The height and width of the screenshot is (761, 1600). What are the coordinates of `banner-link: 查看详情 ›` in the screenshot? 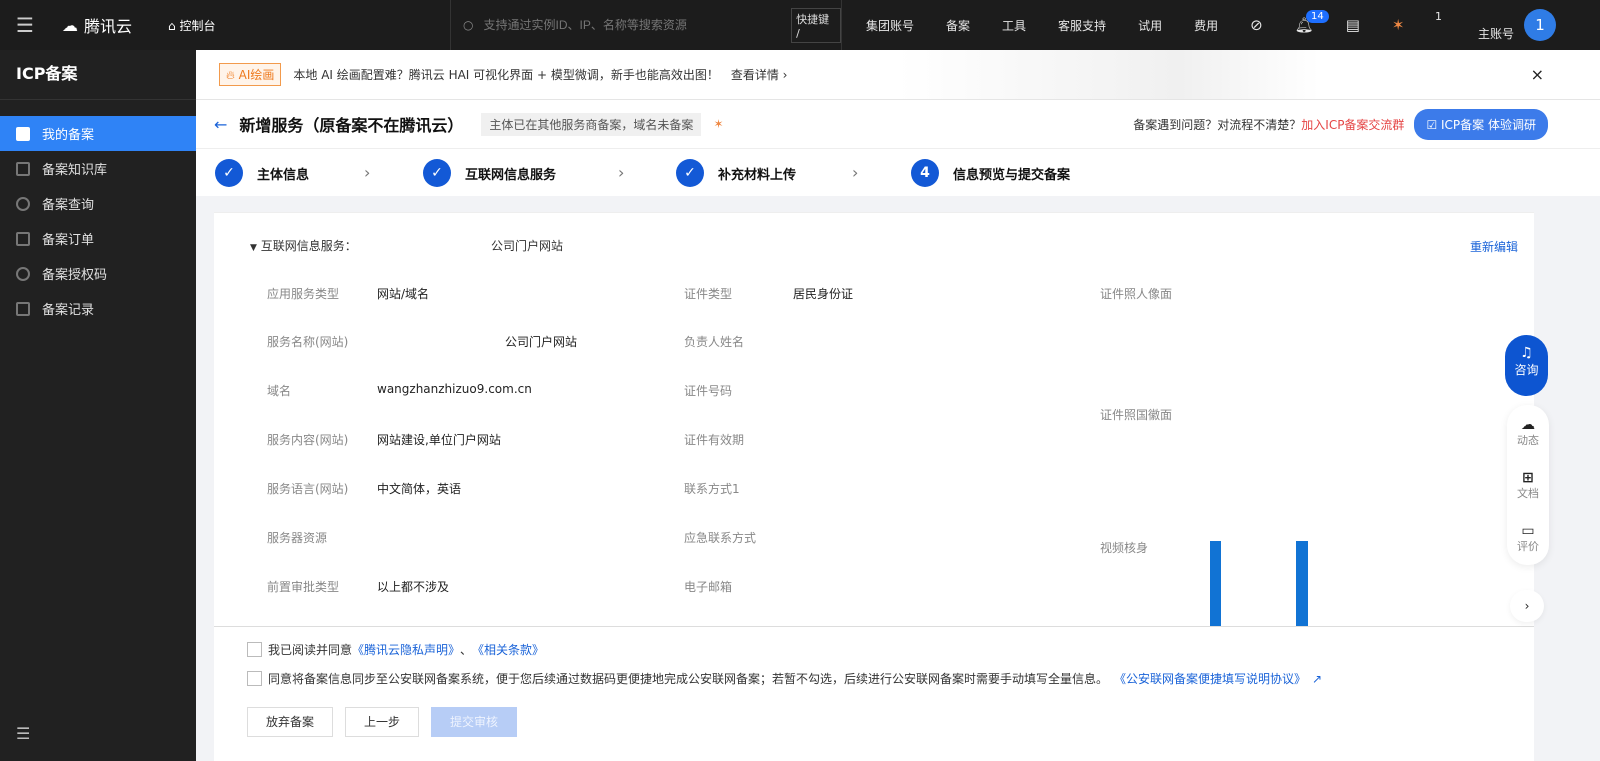 It's located at (759, 74).